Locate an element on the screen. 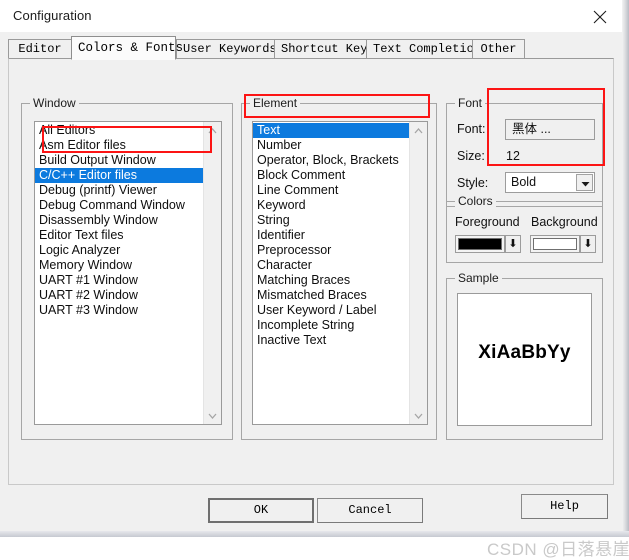  list-item: UART #3 Window is located at coordinates (119, 310).